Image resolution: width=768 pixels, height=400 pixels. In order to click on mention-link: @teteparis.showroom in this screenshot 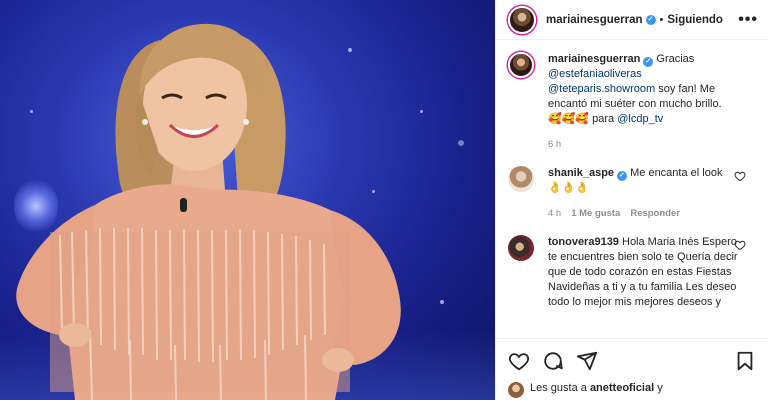, I will do `click(601, 89)`.